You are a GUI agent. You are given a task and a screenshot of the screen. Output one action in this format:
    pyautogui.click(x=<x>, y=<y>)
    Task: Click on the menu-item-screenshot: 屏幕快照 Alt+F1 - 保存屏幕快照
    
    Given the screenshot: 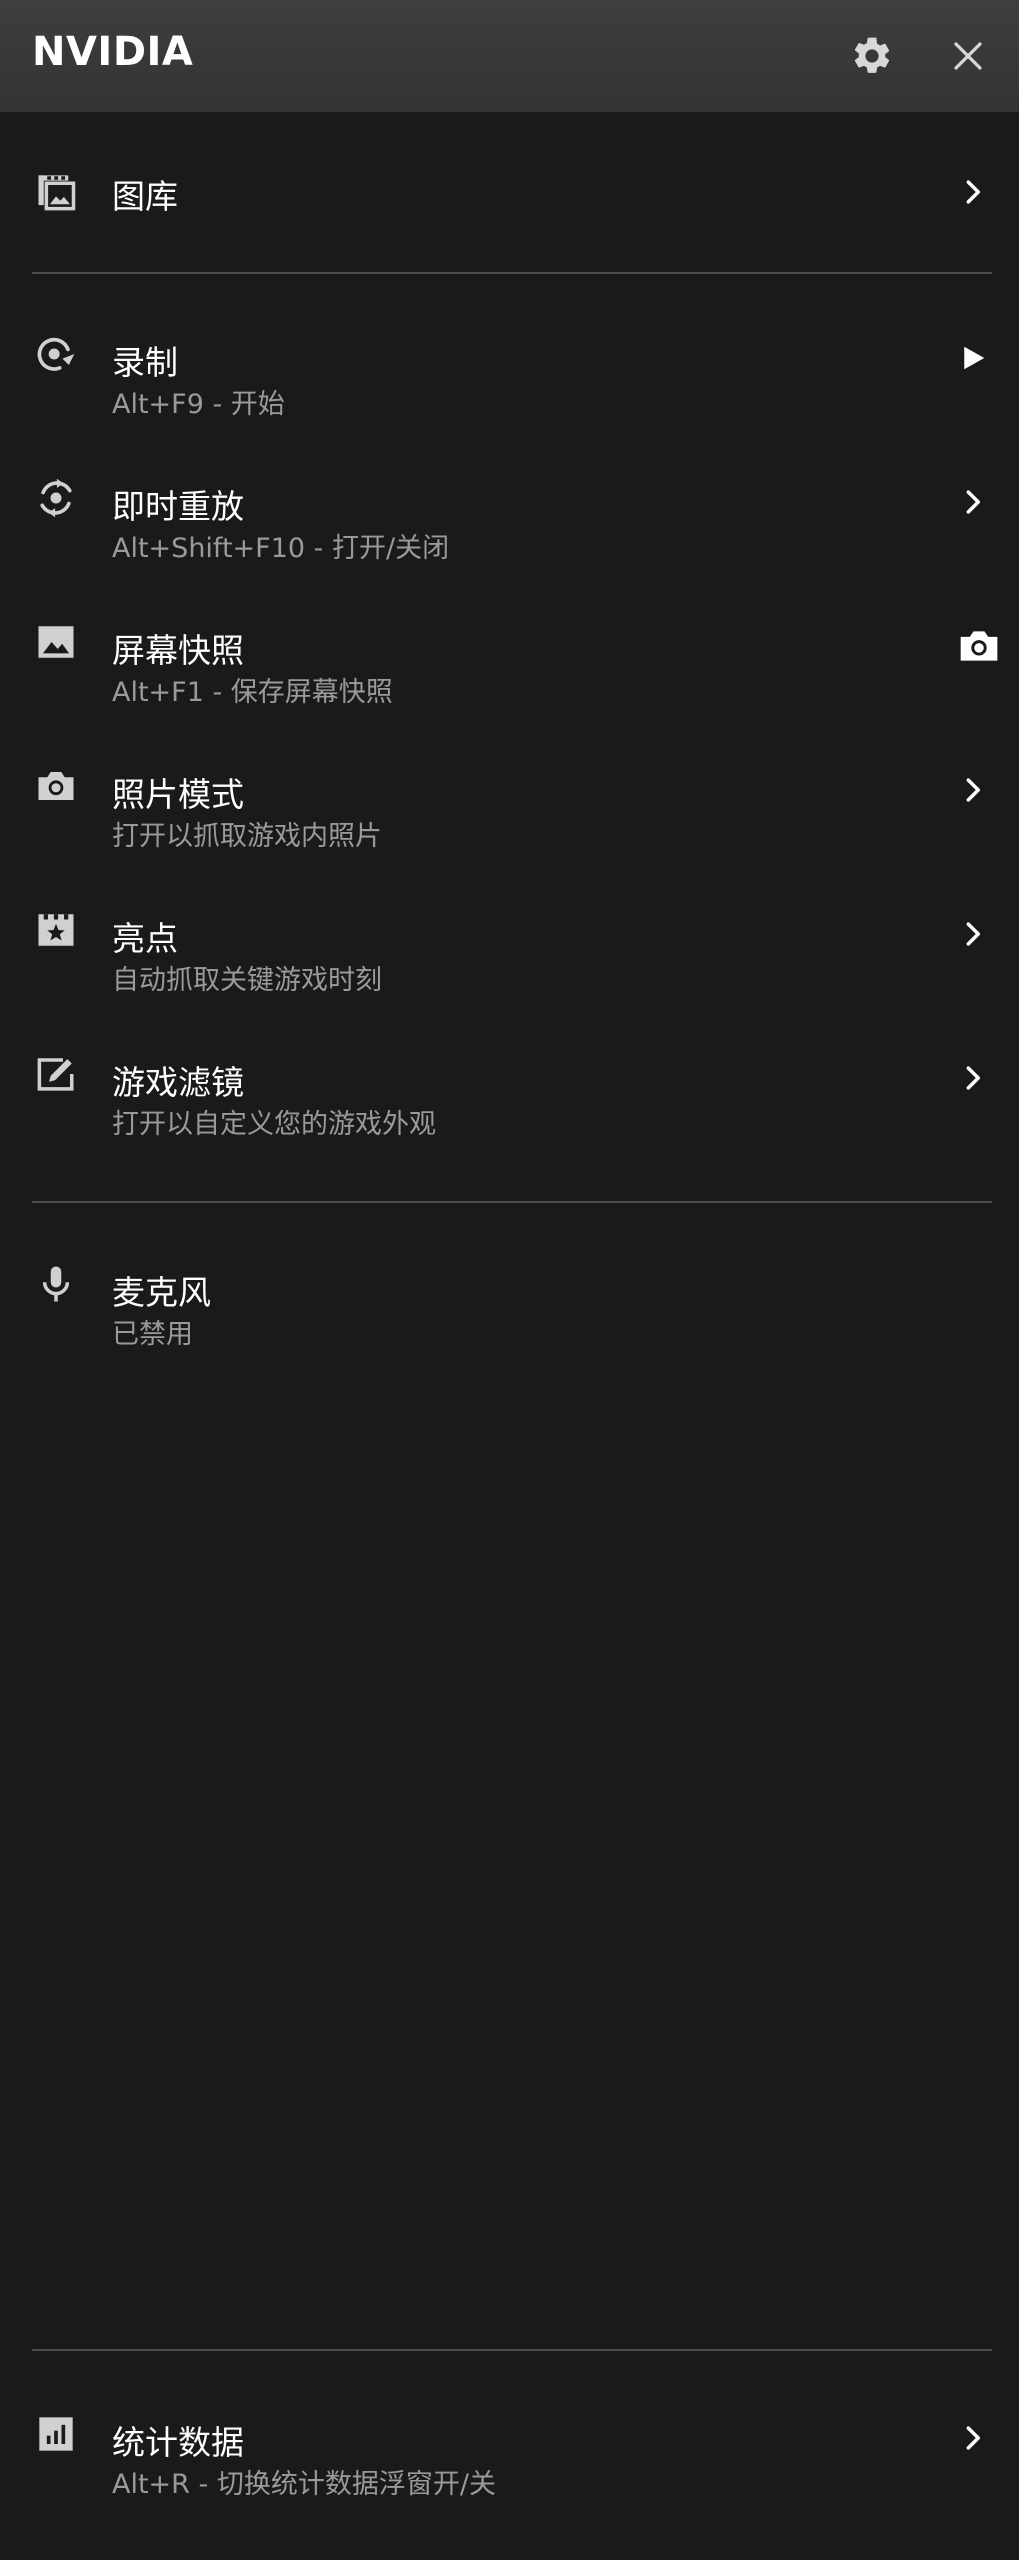 What is the action you would take?
    pyautogui.click(x=509, y=663)
    